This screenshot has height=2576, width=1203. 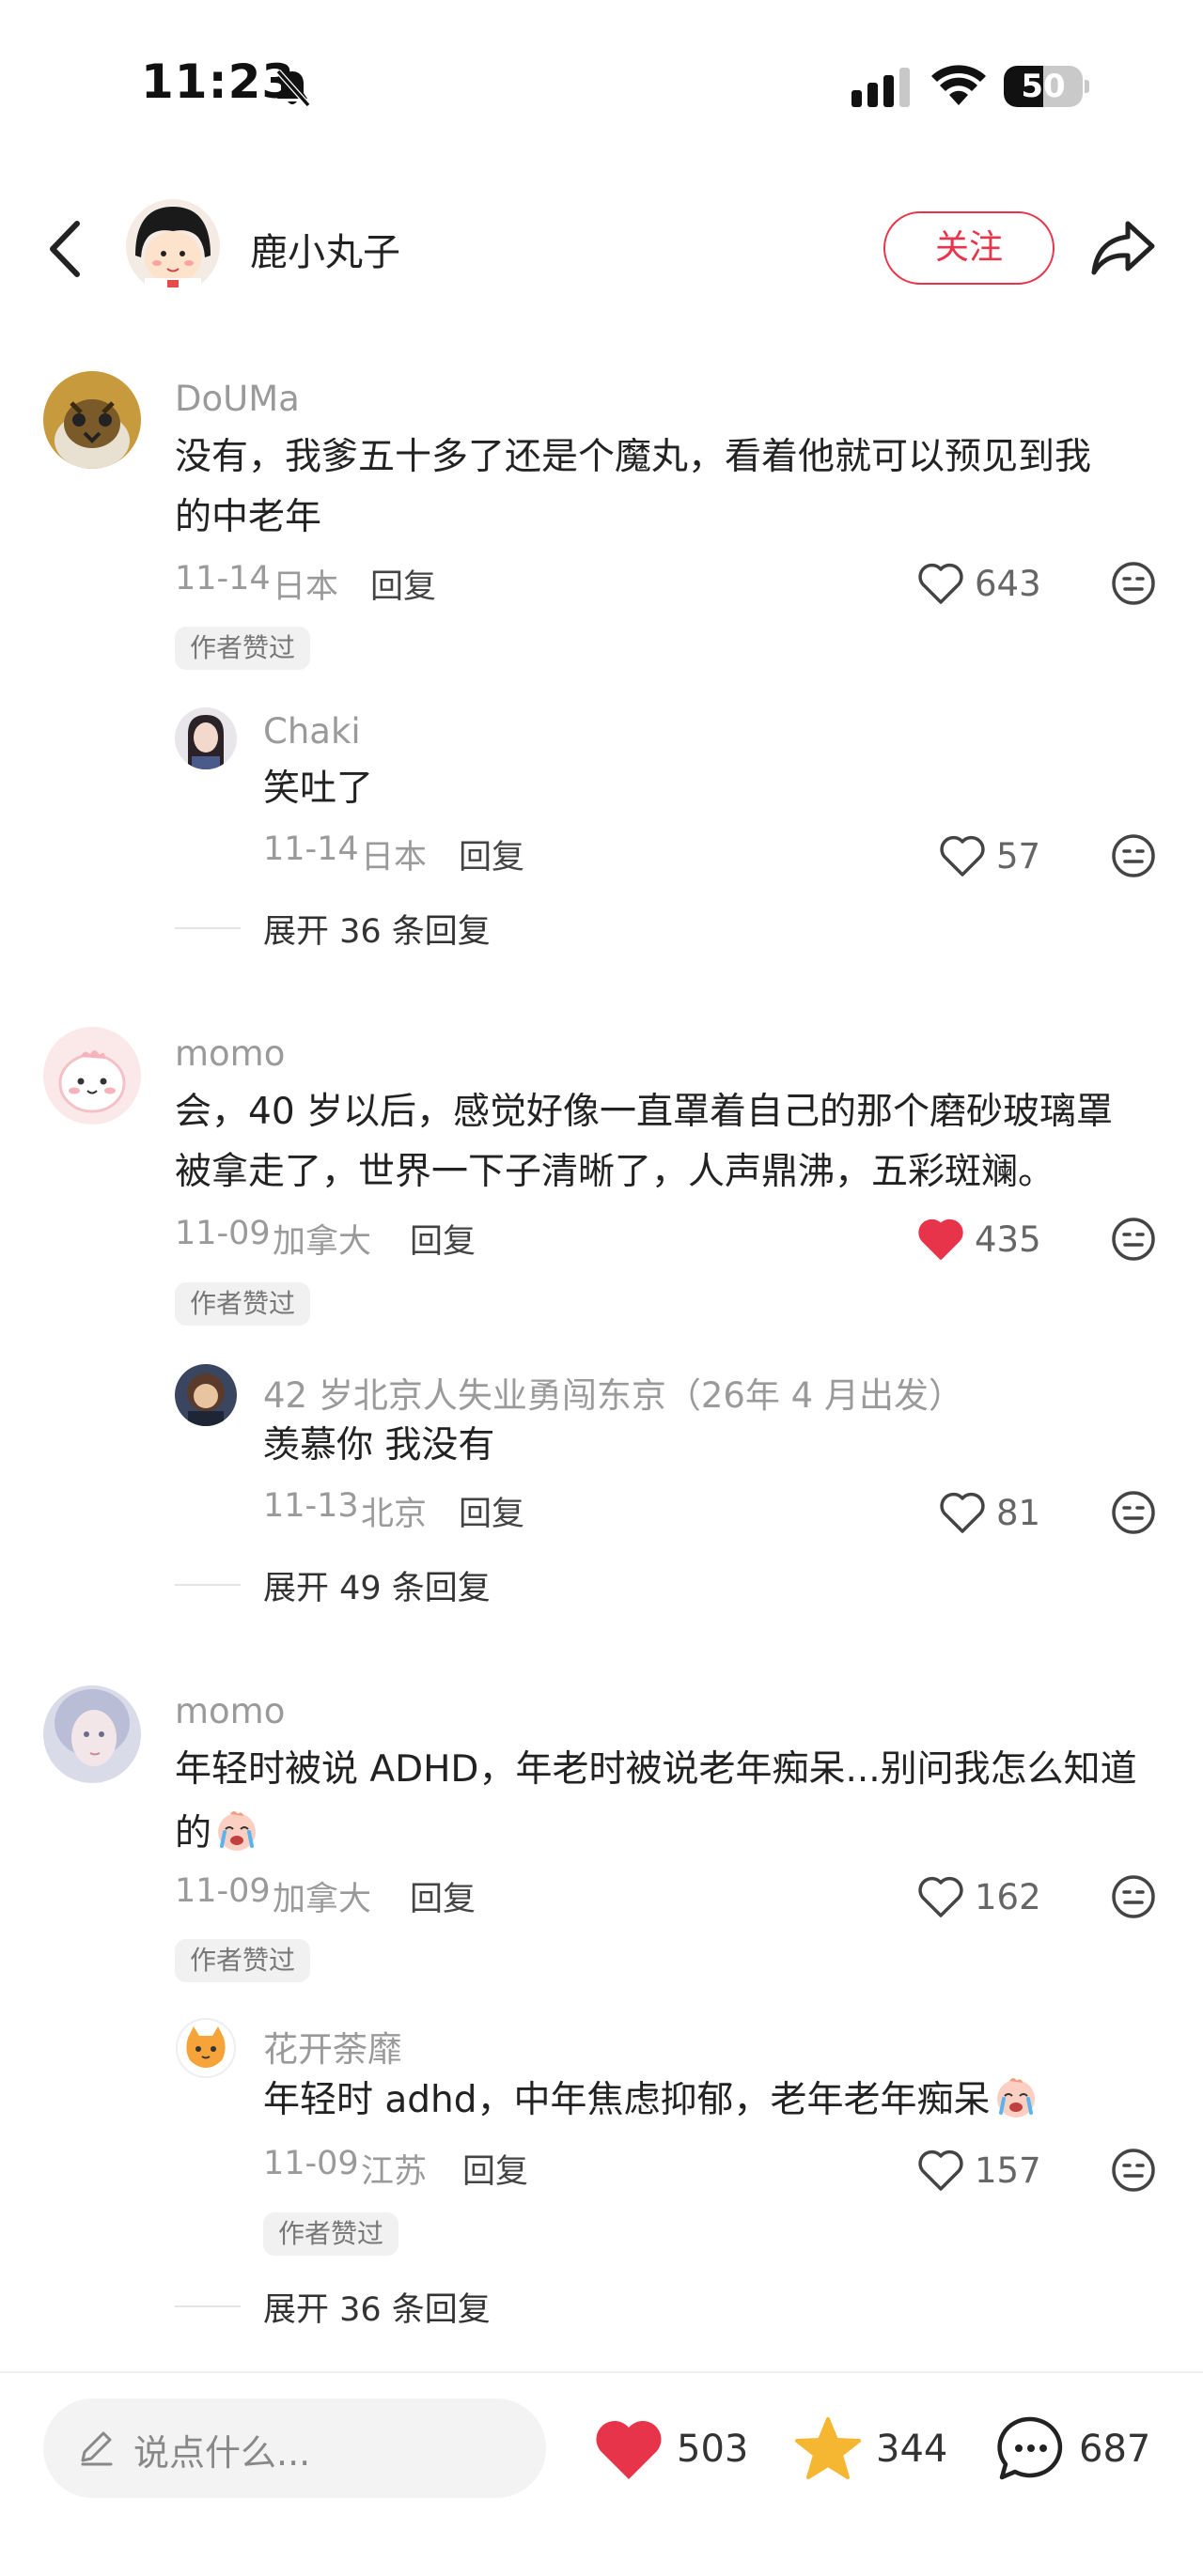 What do you see at coordinates (395, 2172) in the screenshot?
I see `sub-comment-location: 江苏` at bounding box center [395, 2172].